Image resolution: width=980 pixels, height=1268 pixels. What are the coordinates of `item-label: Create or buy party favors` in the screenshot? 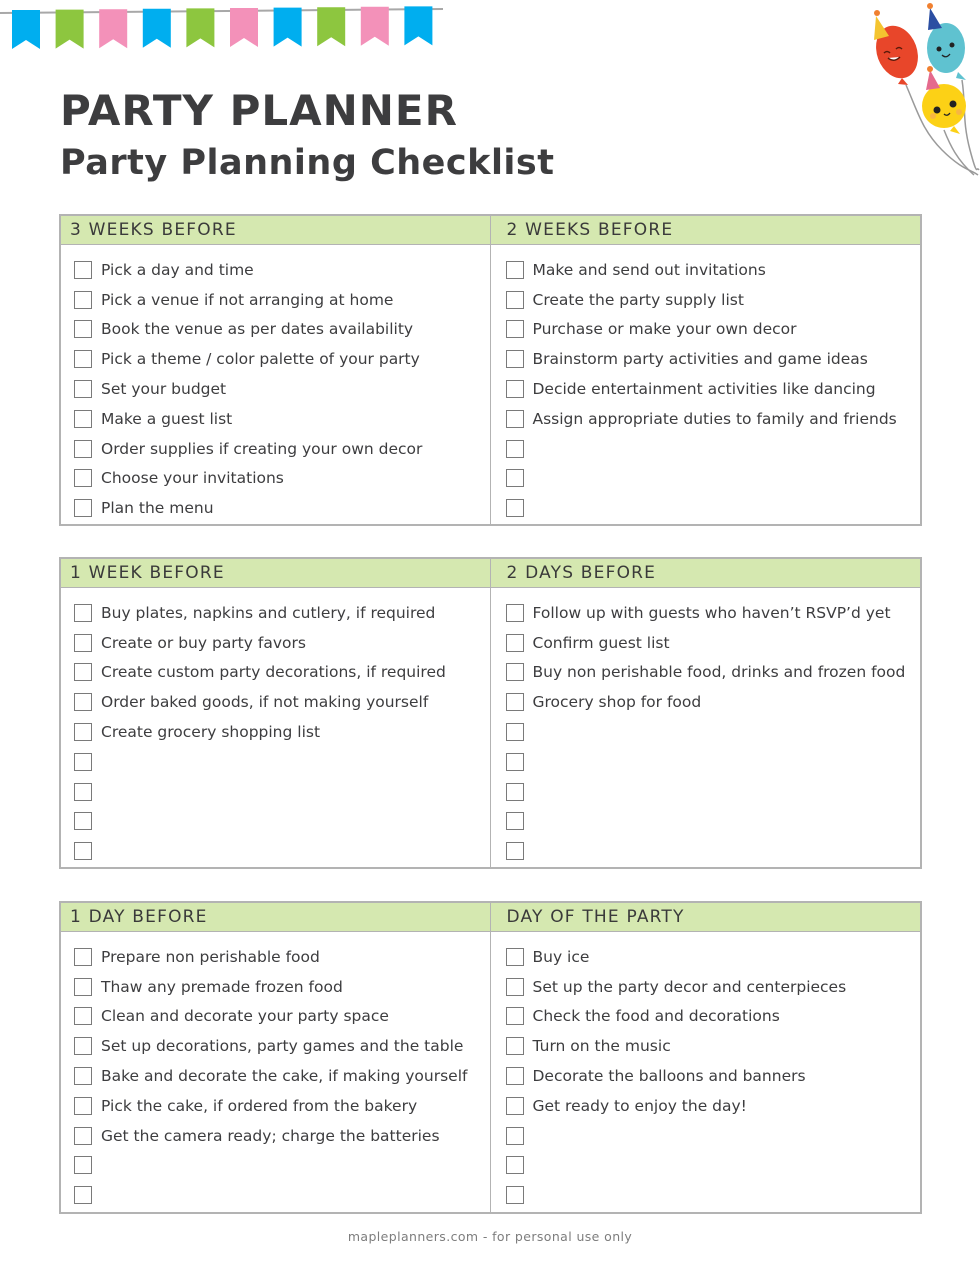 It's located at (203, 642).